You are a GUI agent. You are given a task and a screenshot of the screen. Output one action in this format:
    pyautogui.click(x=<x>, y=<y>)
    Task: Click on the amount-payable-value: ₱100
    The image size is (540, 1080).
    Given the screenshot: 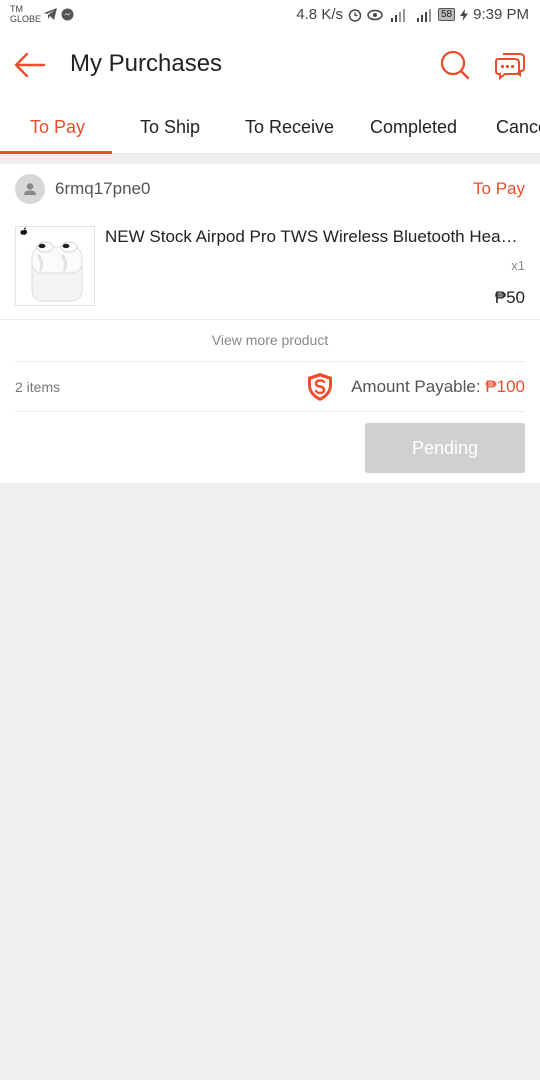 What is the action you would take?
    pyautogui.click(x=505, y=386)
    